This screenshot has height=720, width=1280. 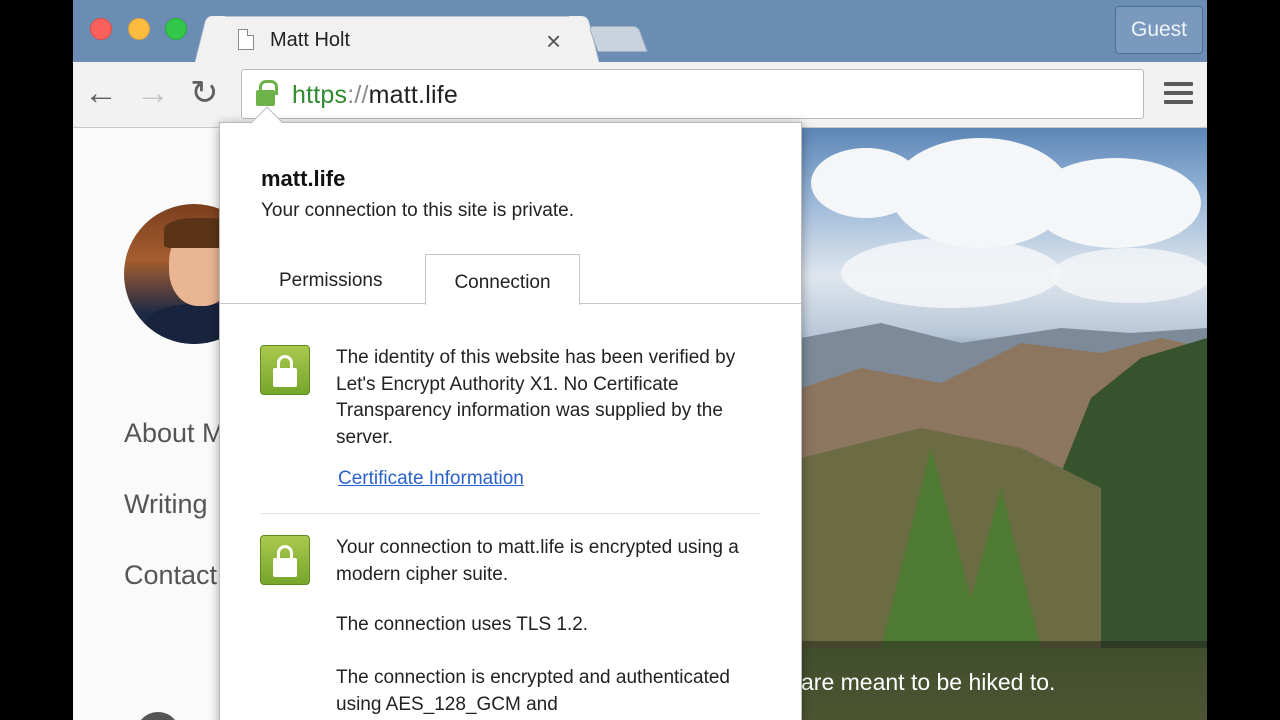 I want to click on close-tab-icon: ×, so click(x=553, y=41).